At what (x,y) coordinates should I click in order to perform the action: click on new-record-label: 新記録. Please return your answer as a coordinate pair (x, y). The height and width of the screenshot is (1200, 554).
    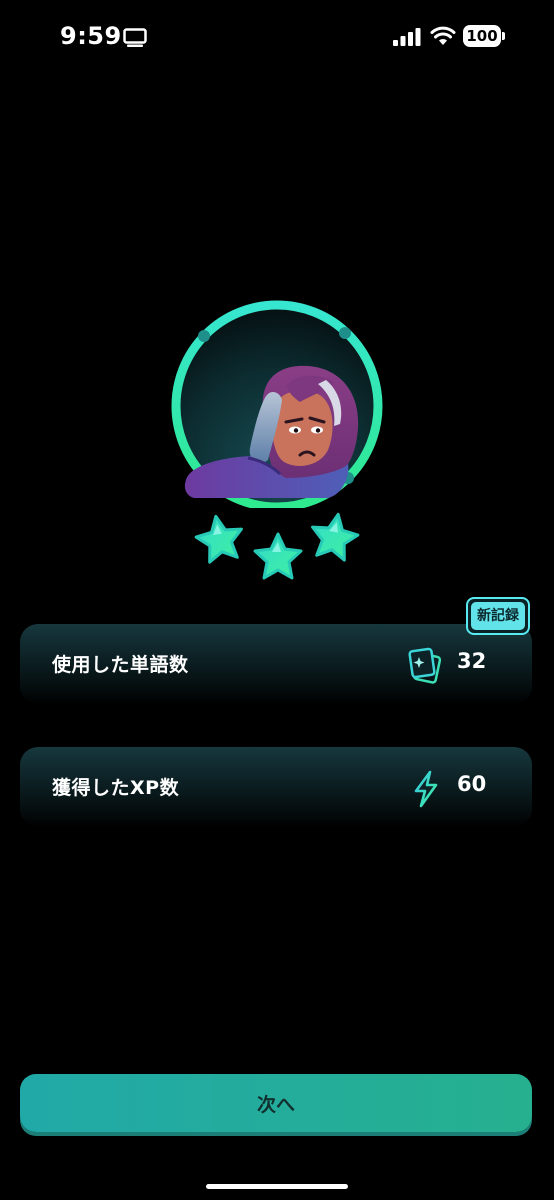
    Looking at the image, I should click on (498, 616).